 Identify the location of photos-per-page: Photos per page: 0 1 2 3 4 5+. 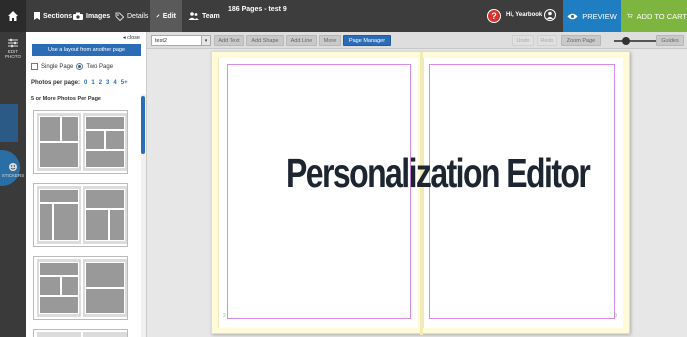
(79, 83).